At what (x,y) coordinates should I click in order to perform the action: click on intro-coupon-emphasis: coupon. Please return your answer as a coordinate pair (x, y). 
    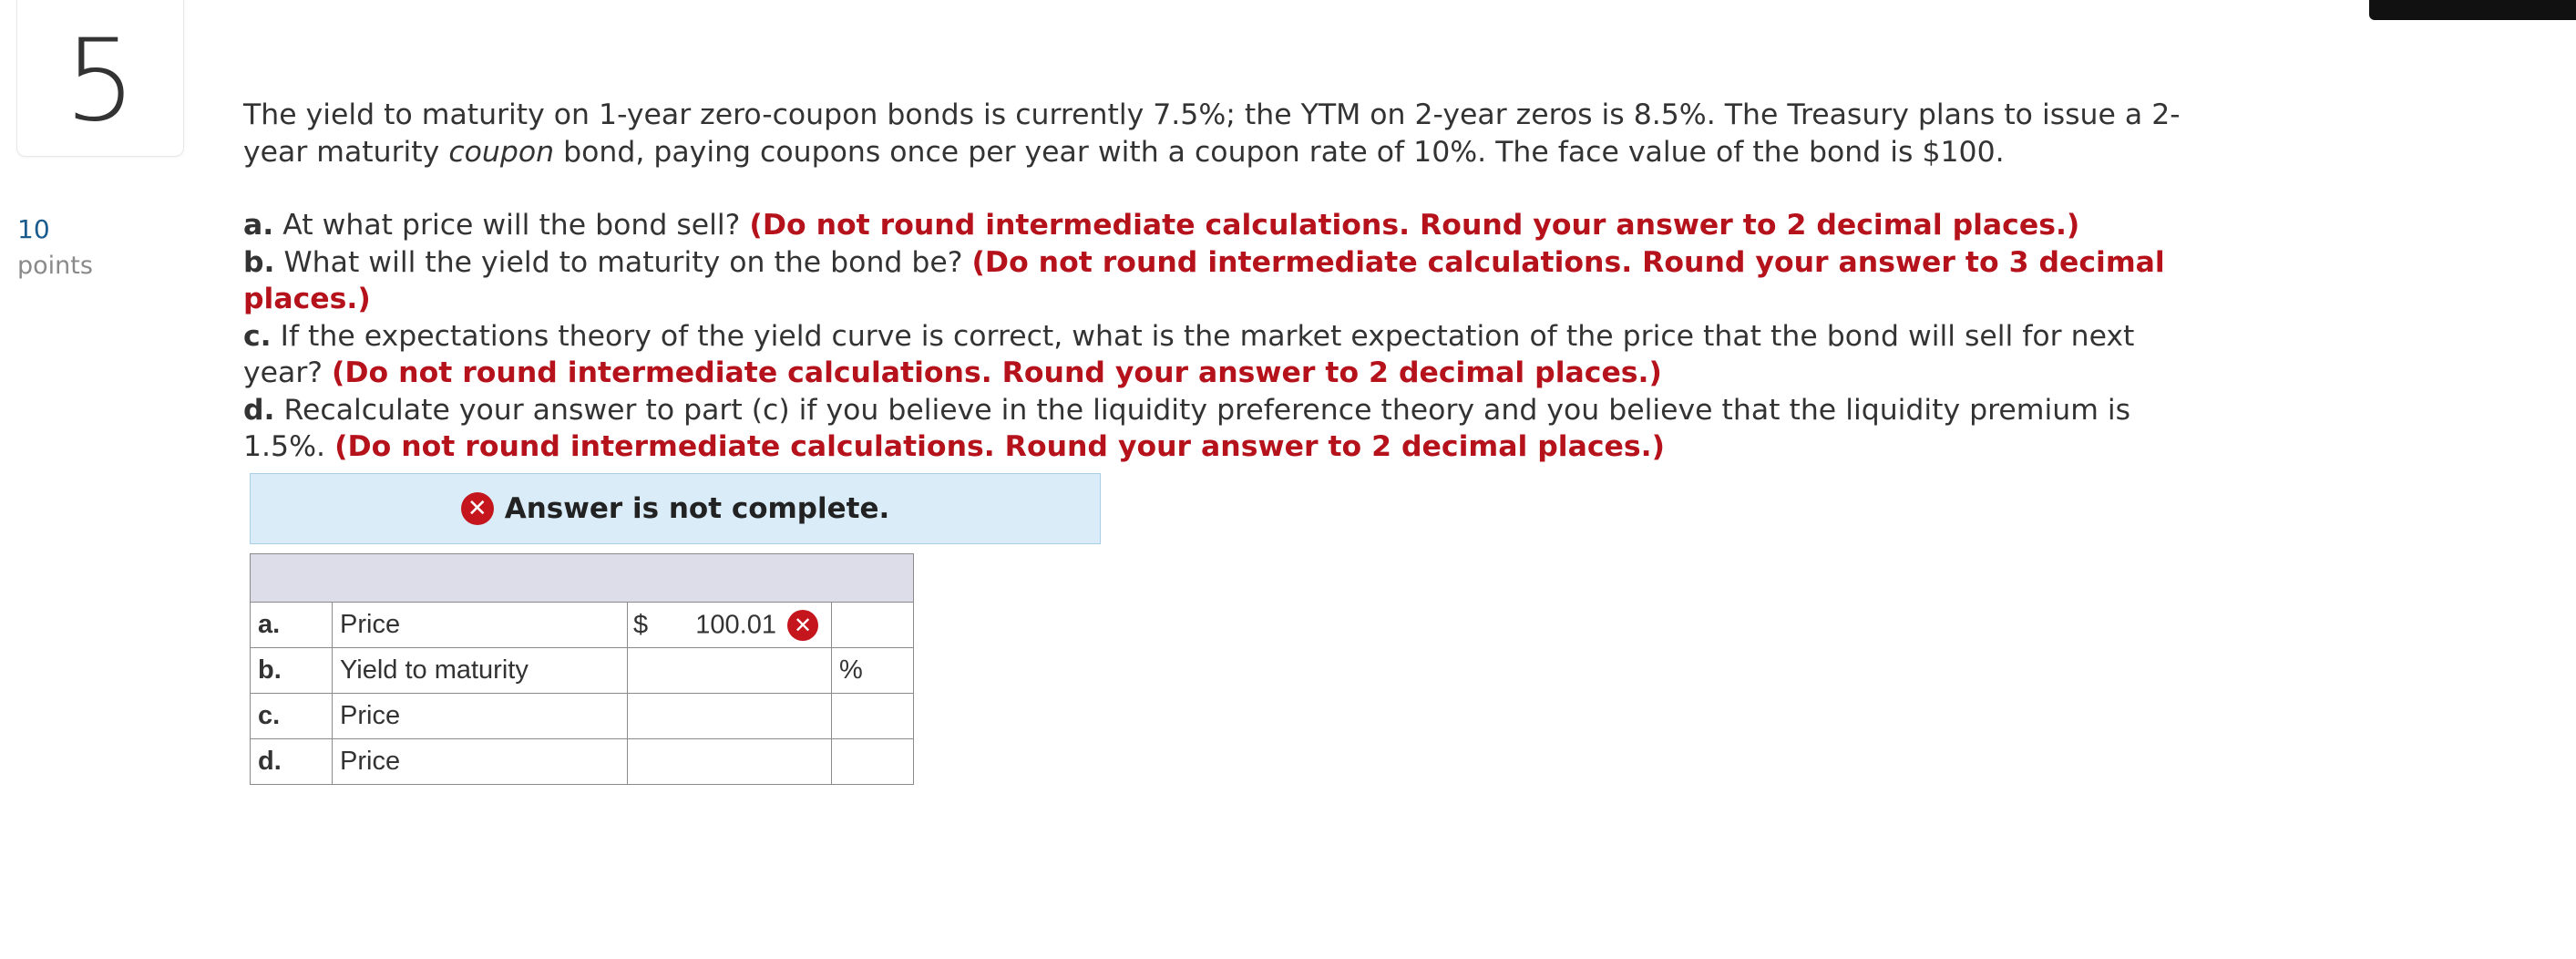
    Looking at the image, I should click on (501, 152).